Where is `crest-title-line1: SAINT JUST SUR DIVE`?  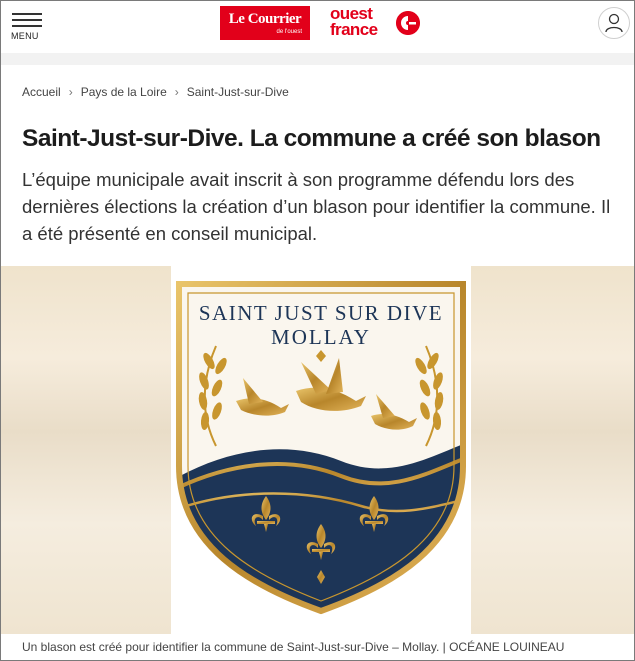
crest-title-line1: SAINT JUST SUR DIVE is located at coordinates (321, 313).